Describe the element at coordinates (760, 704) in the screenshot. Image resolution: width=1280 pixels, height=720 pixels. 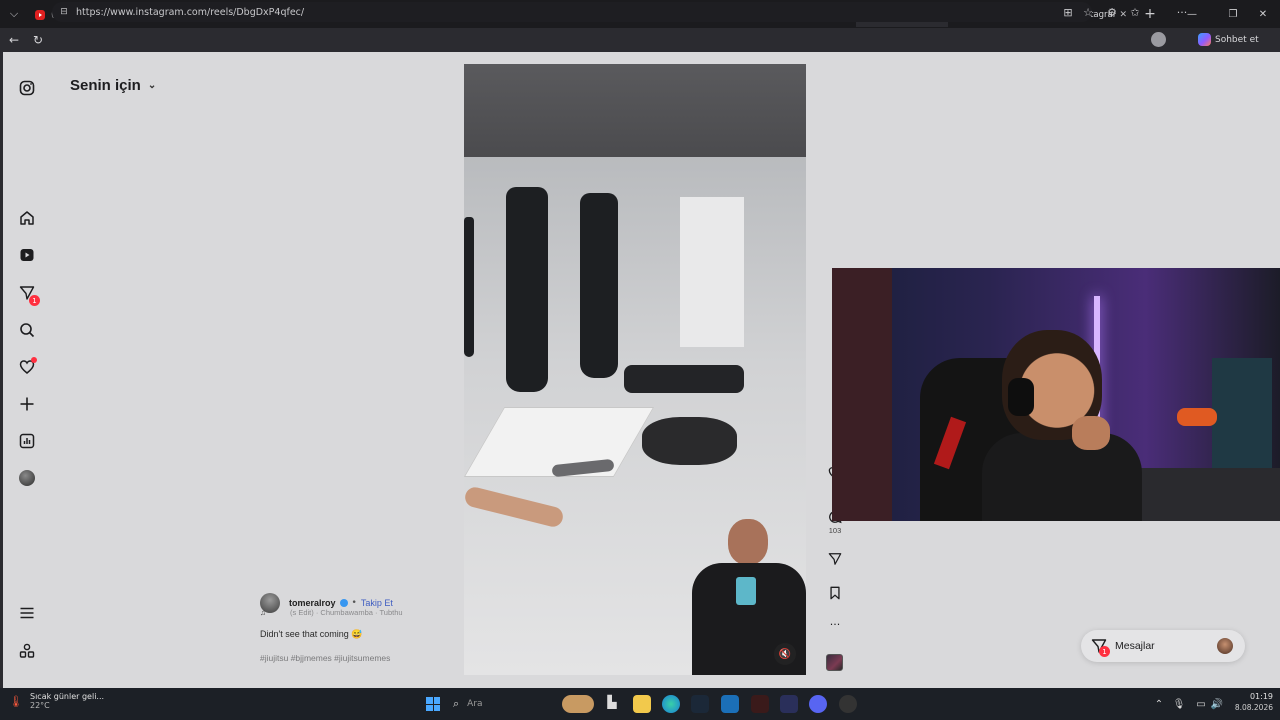
I see `game-launcher-icon` at that location.